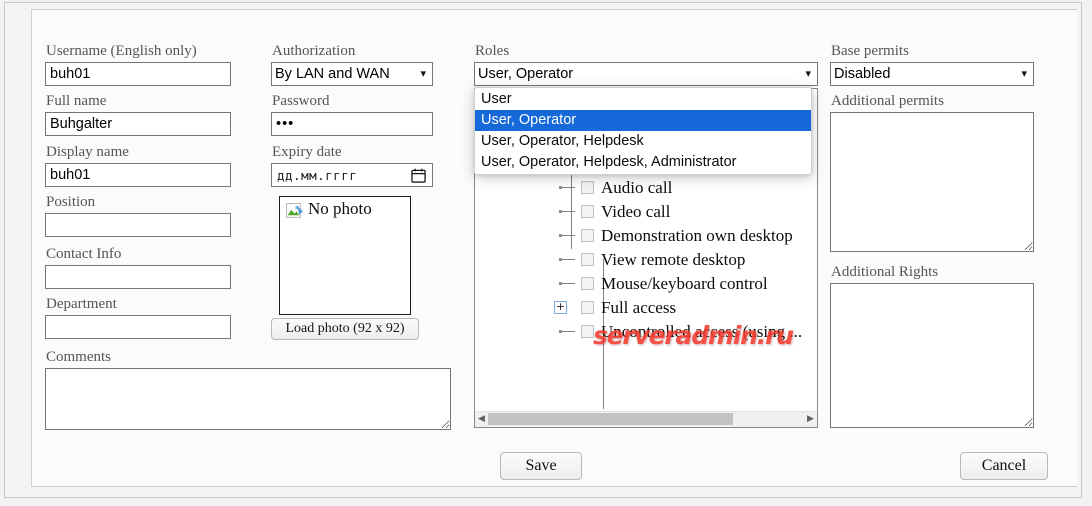 This screenshot has height=506, width=1092. Describe the element at coordinates (87, 152) in the screenshot. I see `label-displayname: Display name` at that location.